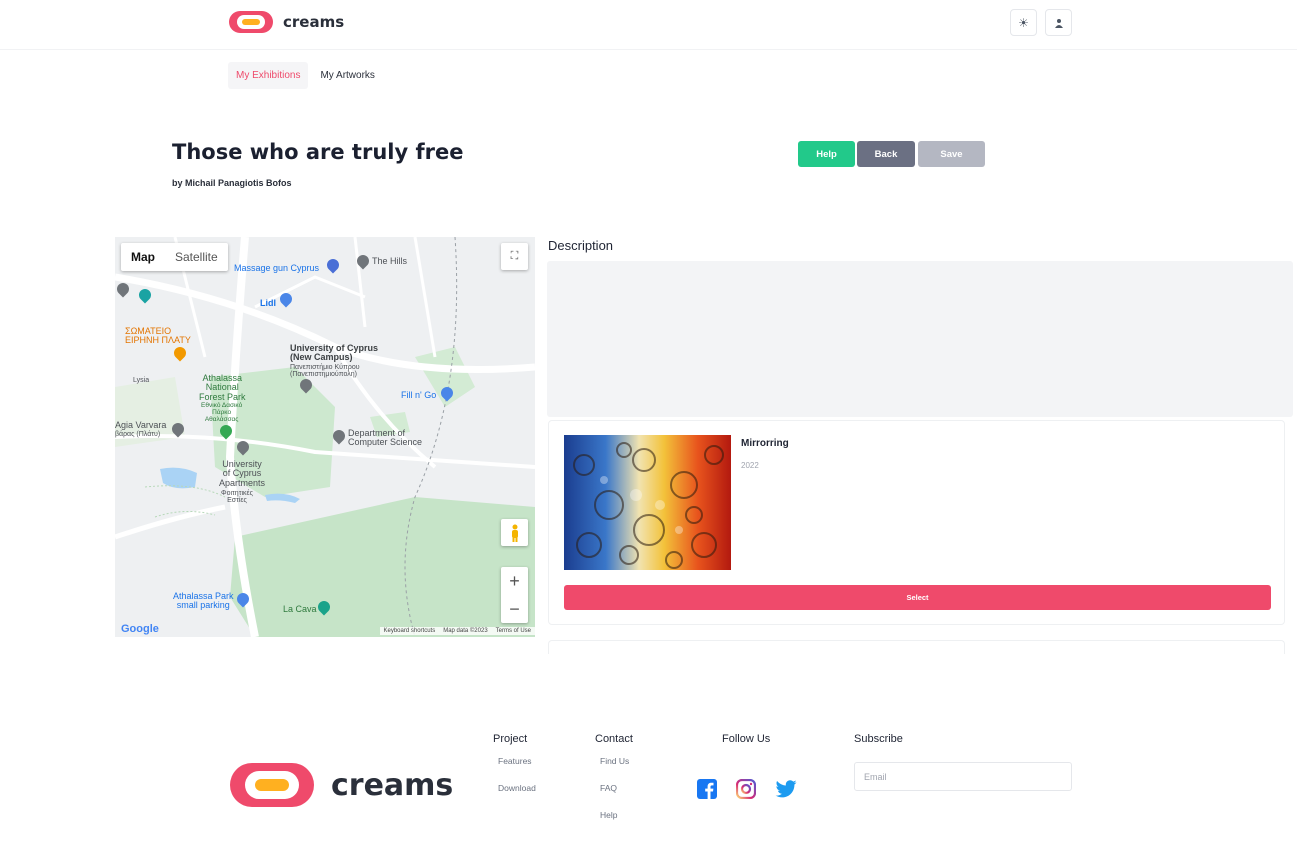  What do you see at coordinates (140, 629) in the screenshot?
I see `google-logo: Google` at bounding box center [140, 629].